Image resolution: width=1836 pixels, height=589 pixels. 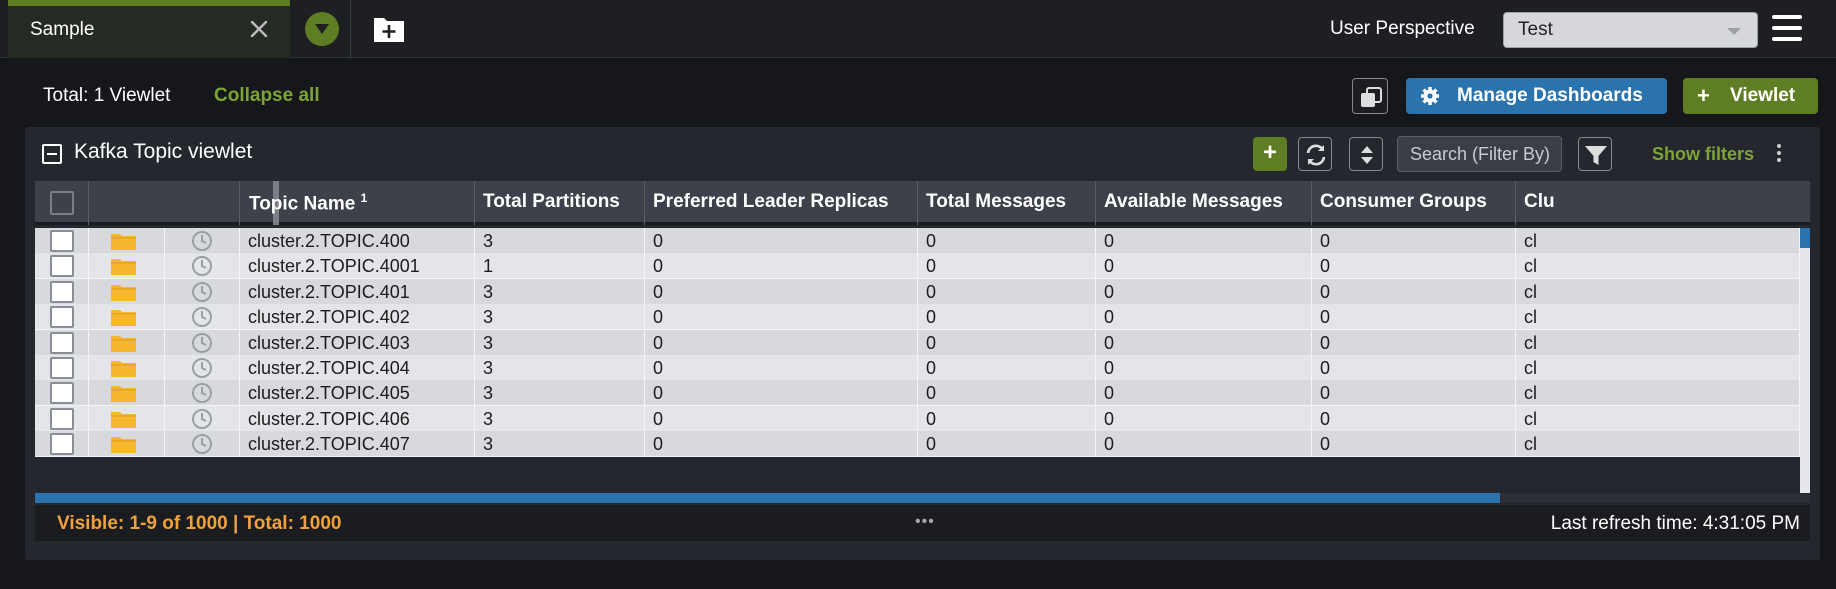 I want to click on resize-handle: •••, so click(x=925, y=522).